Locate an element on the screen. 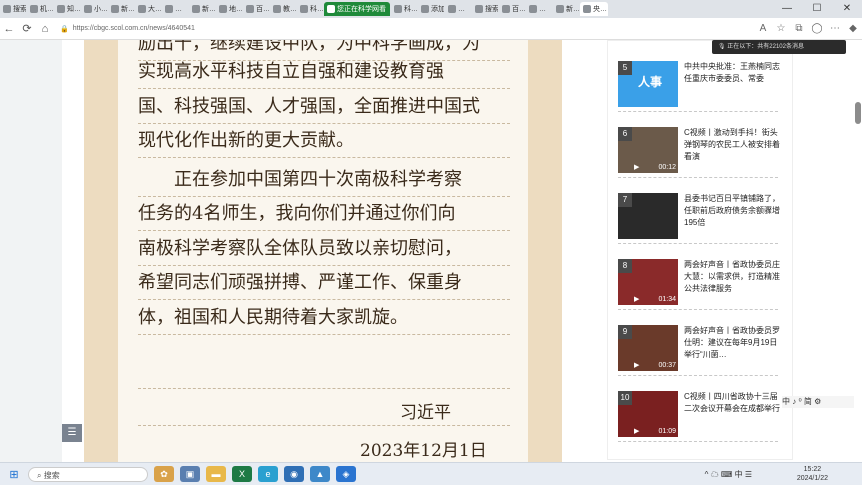 The width and height of the screenshot is (862, 485). play-icon: ▶ is located at coordinates (637, 431).